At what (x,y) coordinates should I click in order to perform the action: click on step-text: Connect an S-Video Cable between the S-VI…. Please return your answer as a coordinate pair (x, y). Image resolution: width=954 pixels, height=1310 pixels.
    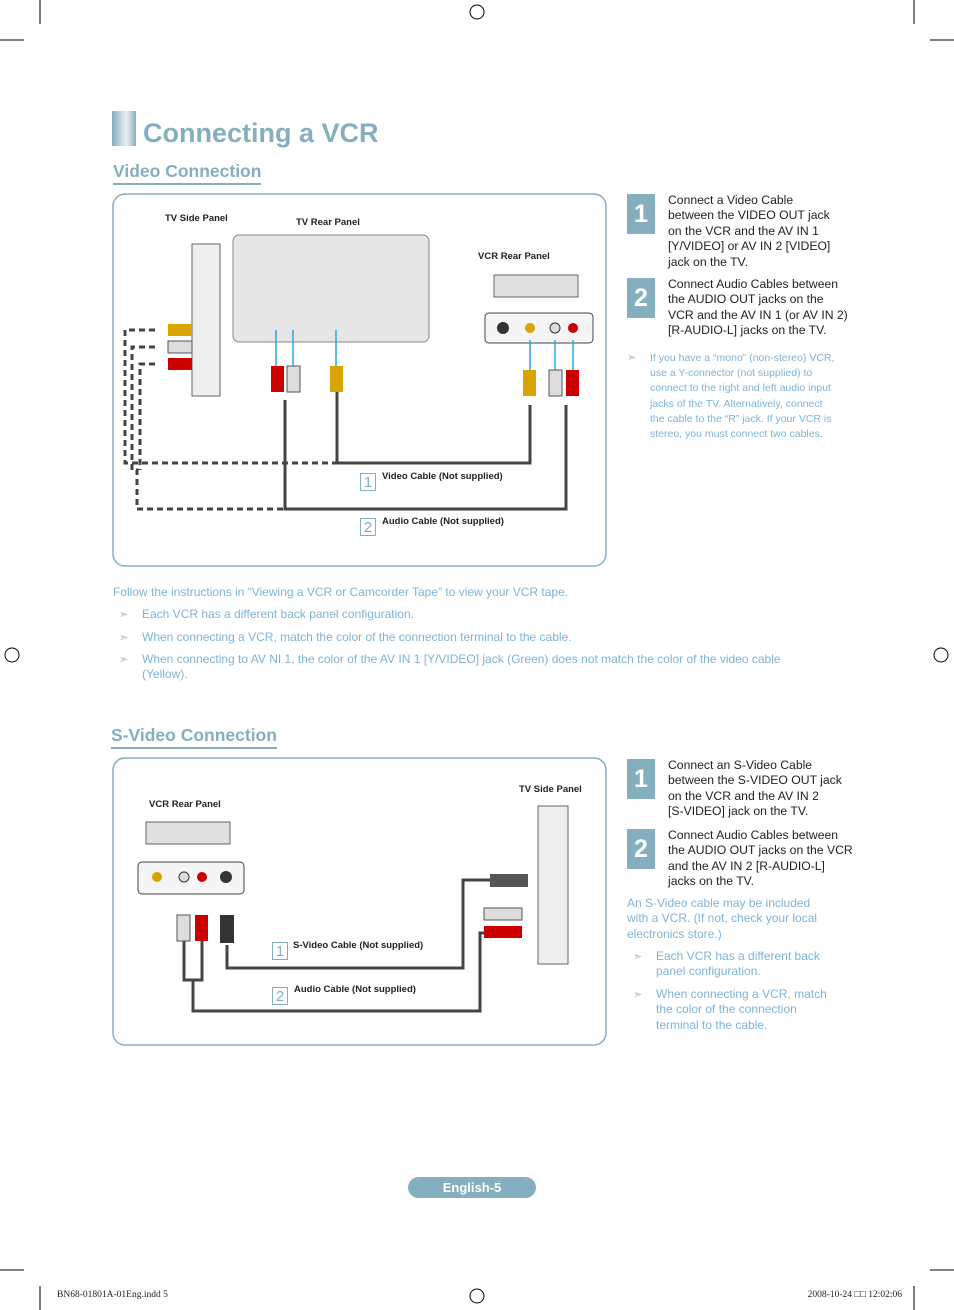
    Looking at the image, I should click on (755, 788).